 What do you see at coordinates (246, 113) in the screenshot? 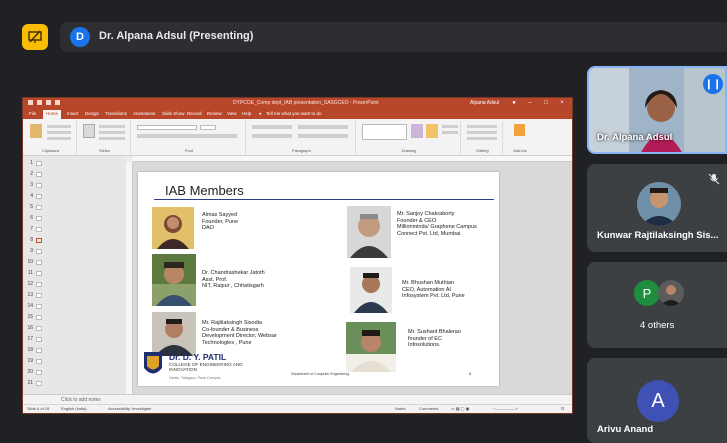
I see `tab-help: Help` at bounding box center [246, 113].